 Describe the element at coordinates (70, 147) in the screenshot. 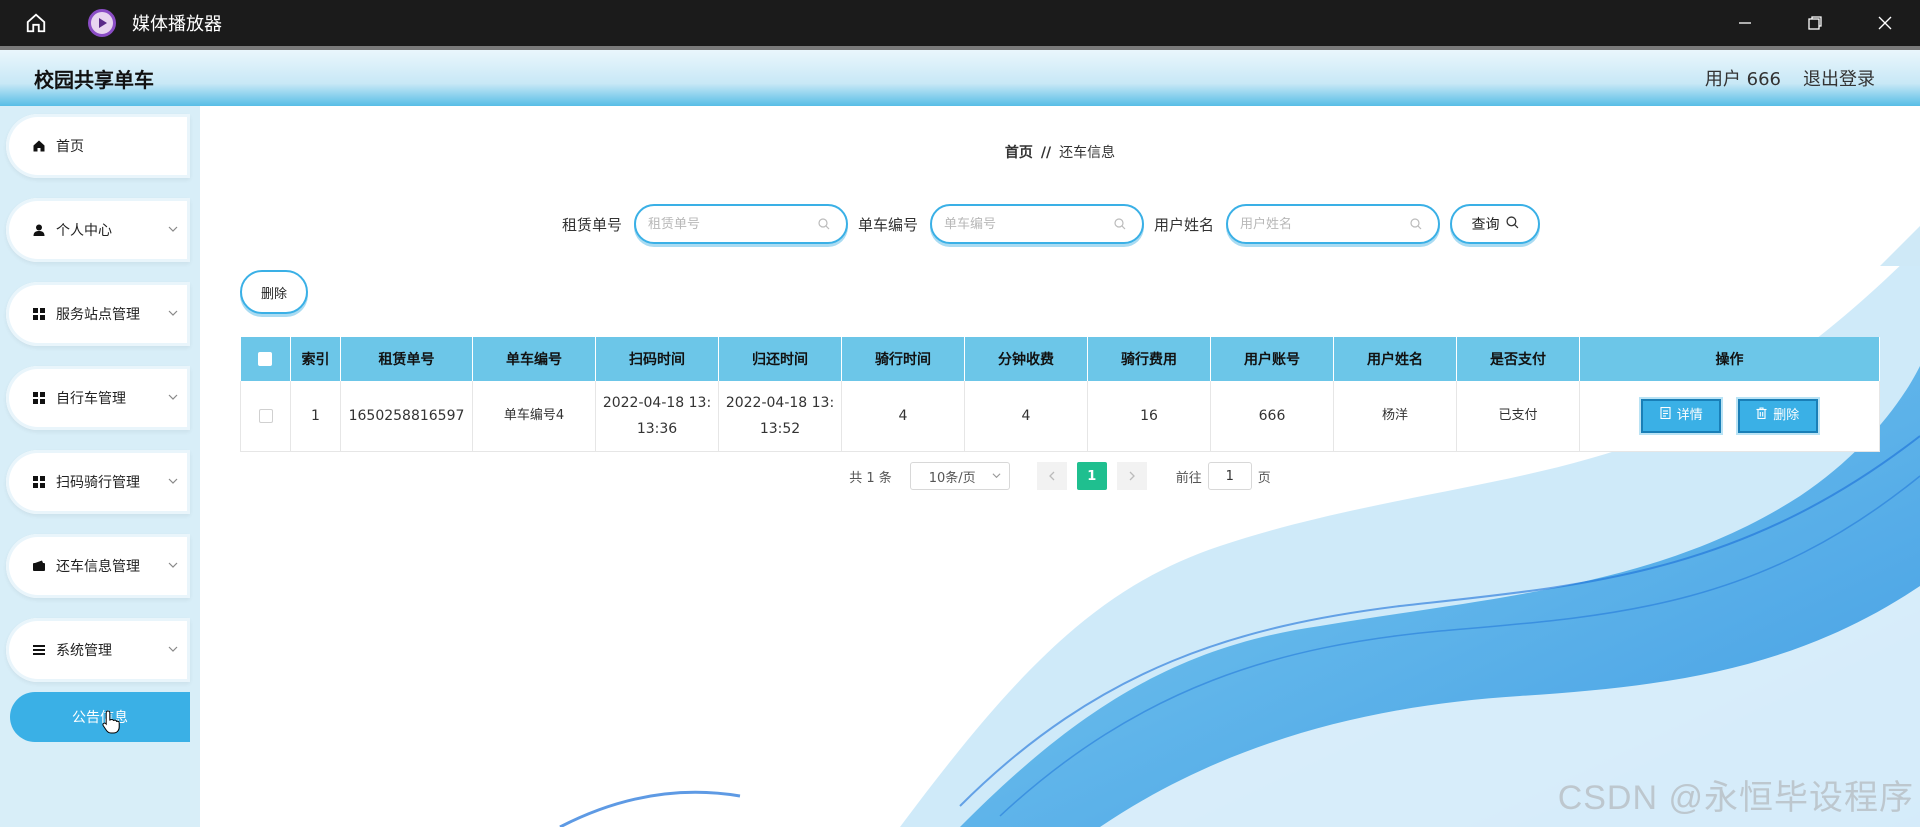

I see `sidebar-item-label: 首页` at that location.